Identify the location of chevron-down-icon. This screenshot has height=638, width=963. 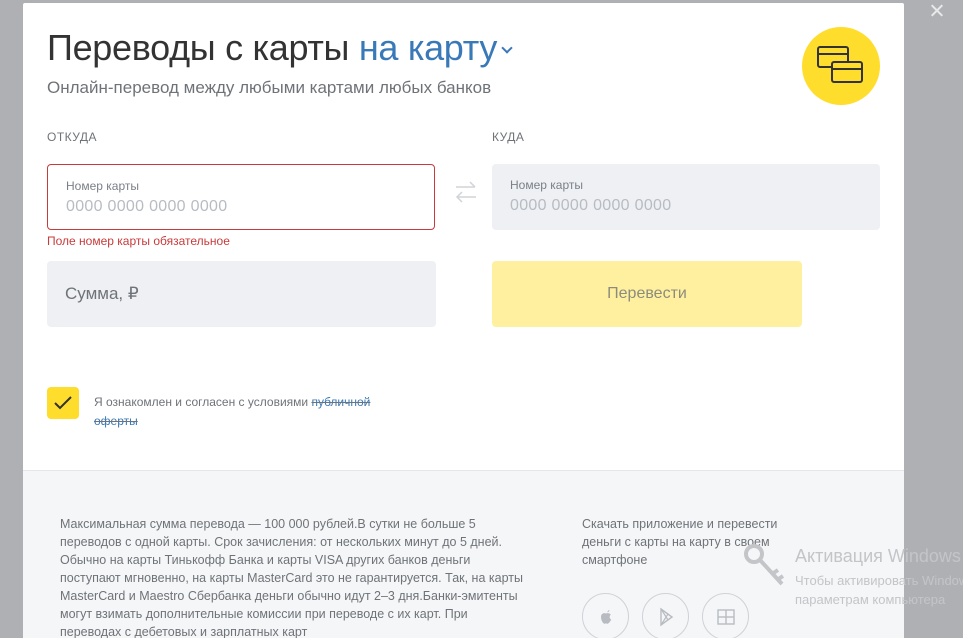
(507, 48).